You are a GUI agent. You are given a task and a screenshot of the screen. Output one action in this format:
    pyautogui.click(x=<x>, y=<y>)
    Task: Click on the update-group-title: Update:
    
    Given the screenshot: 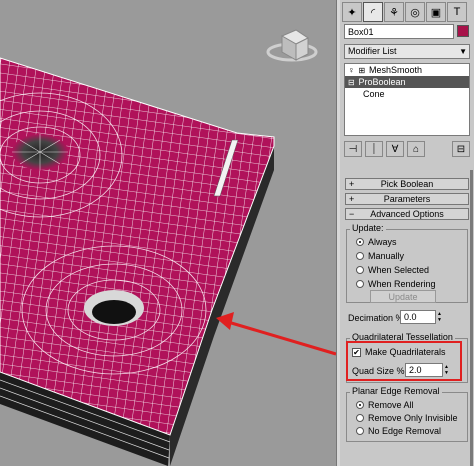 What is the action you would take?
    pyautogui.click(x=368, y=228)
    